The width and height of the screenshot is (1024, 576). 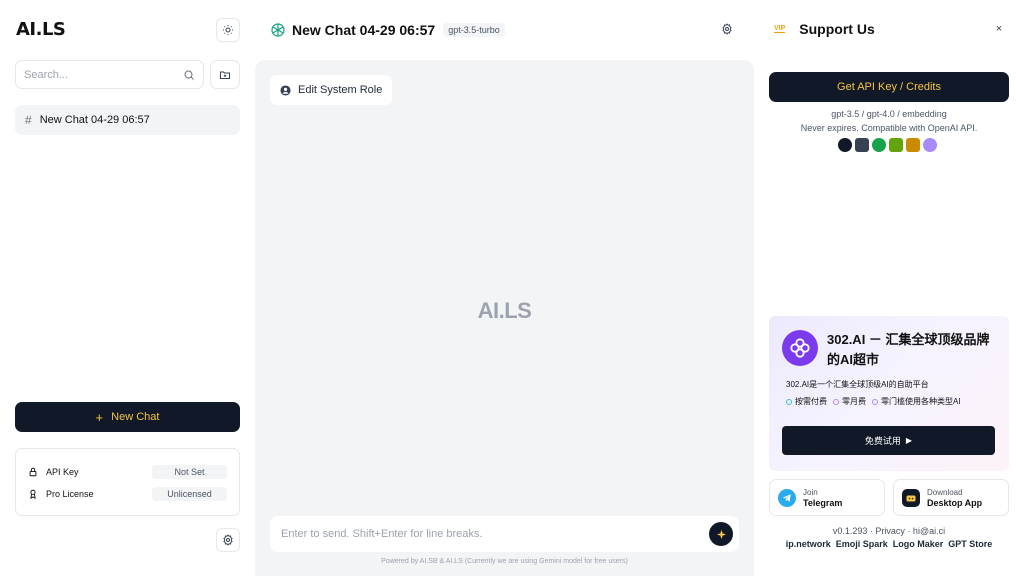 I want to click on promo-tag: 零月费, so click(x=849, y=401).